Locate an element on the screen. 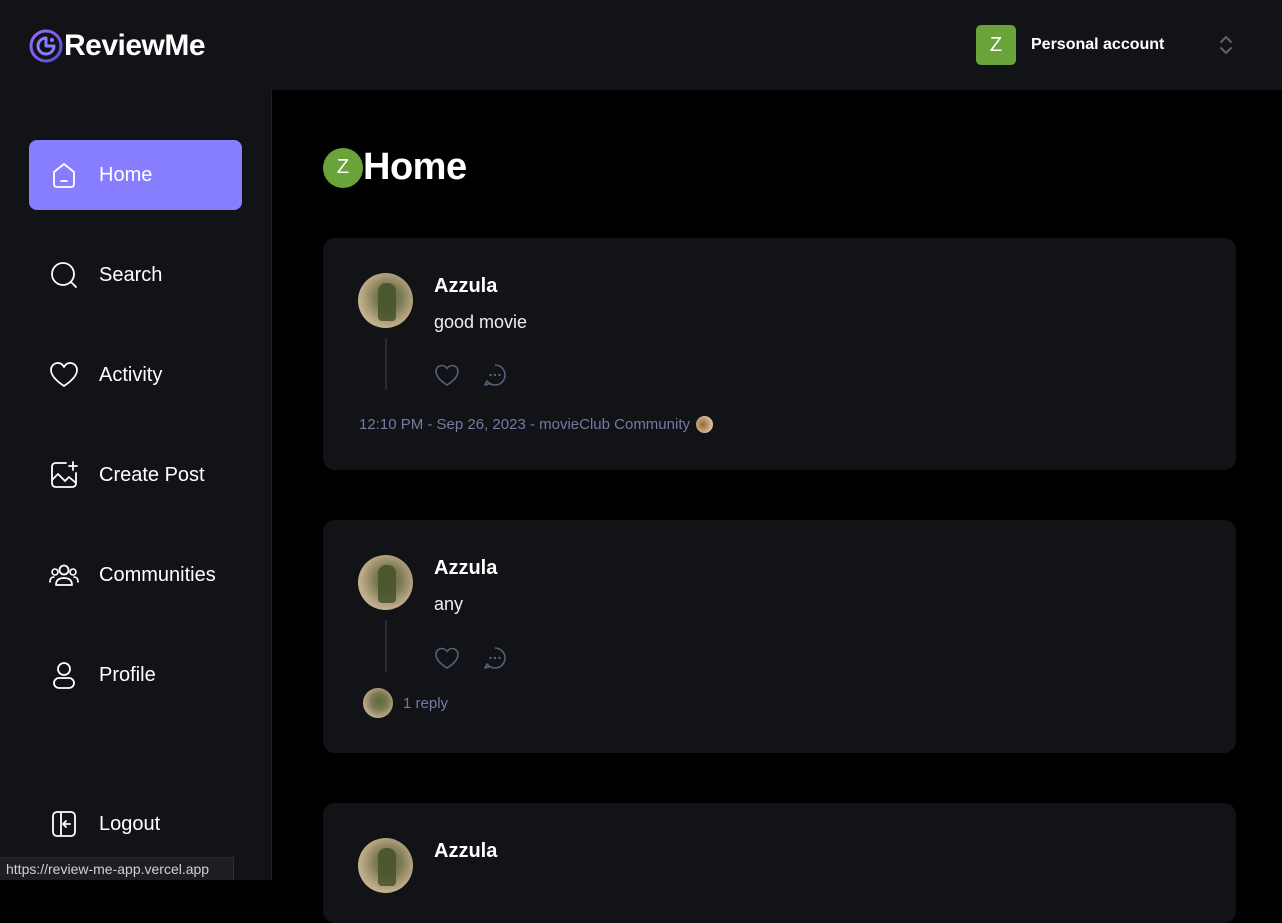  sidebar-item-home: Home is located at coordinates (135, 175).